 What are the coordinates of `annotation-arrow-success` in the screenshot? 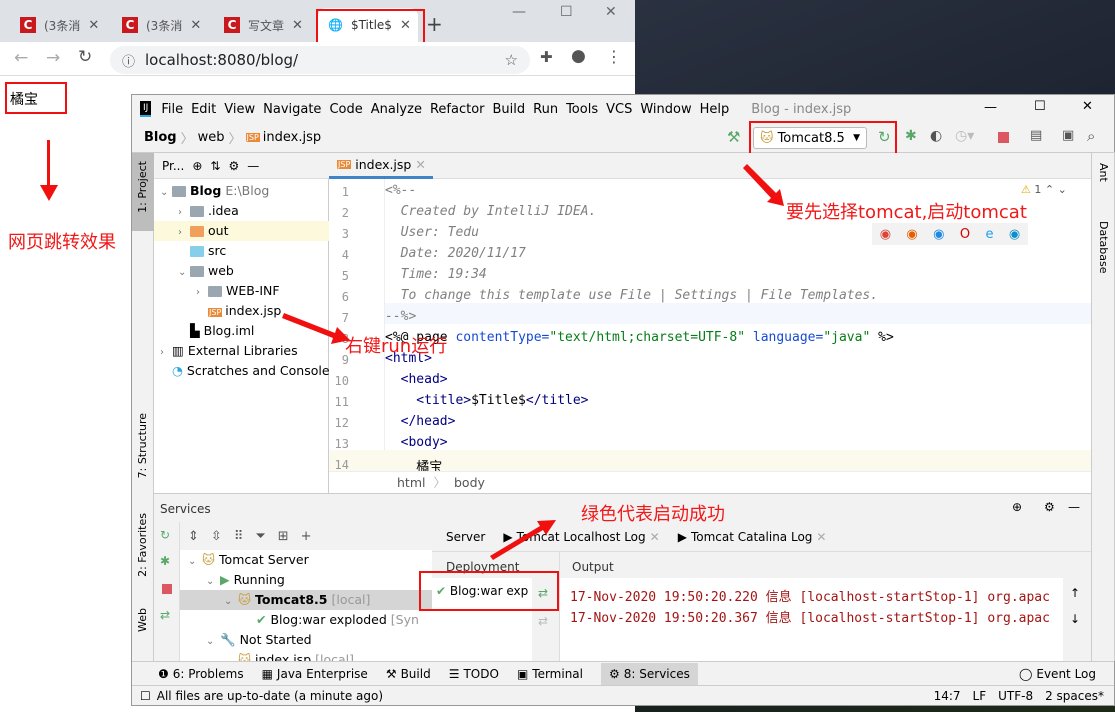 It's located at (523, 540).